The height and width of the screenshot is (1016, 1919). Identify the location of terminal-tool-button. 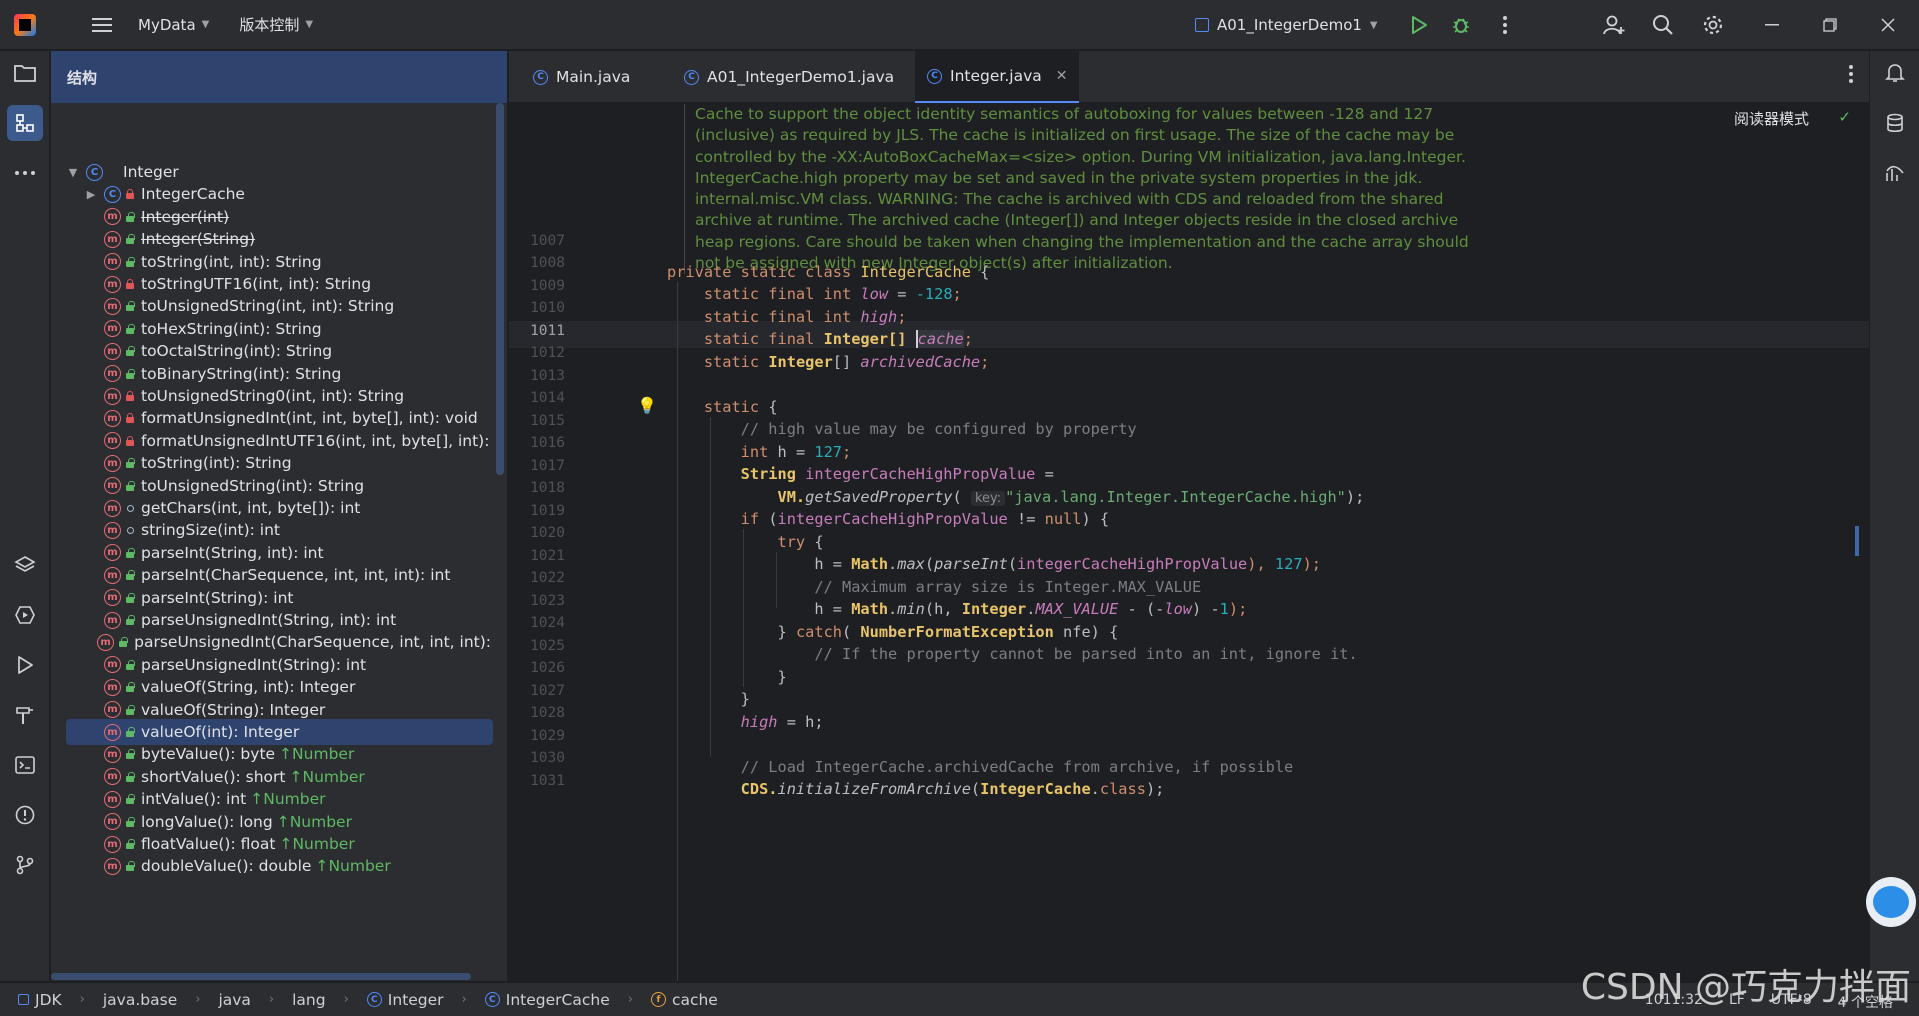
(25, 765).